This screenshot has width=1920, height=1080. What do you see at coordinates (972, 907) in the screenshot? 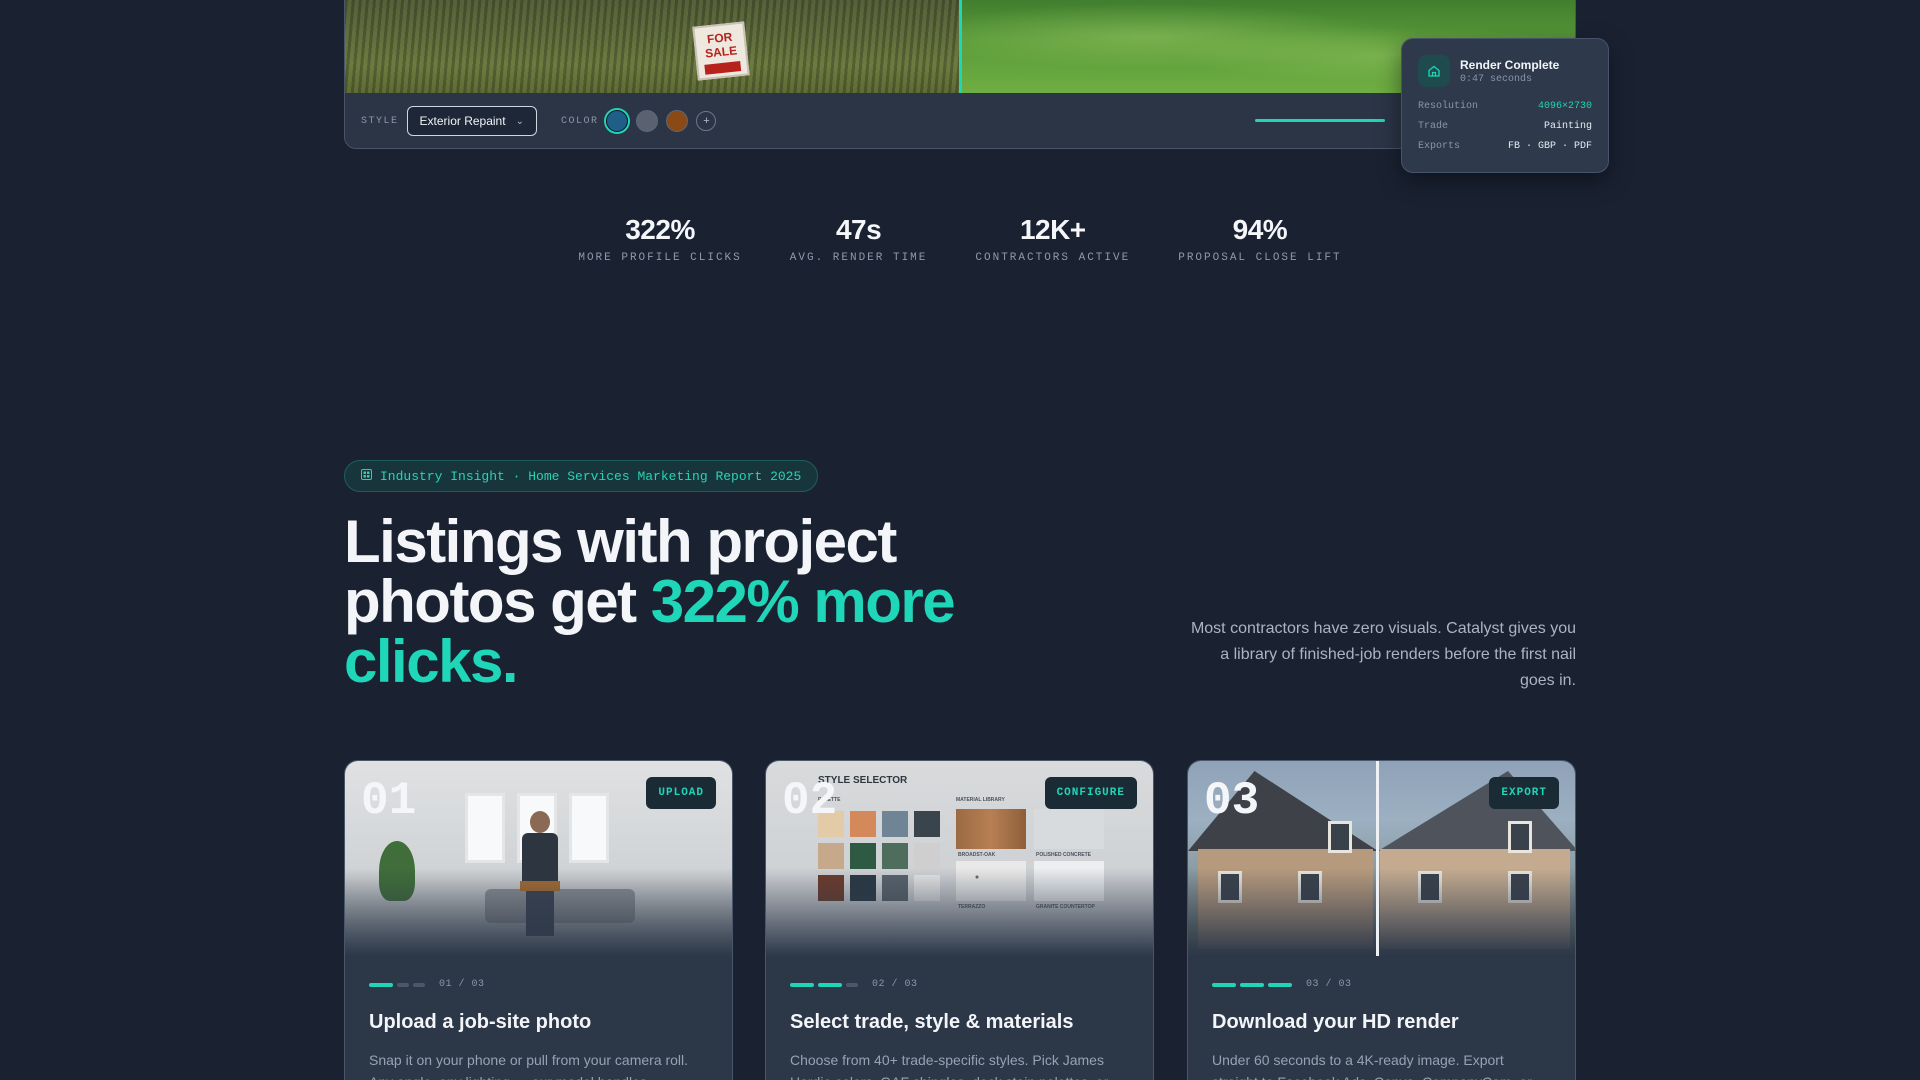
I see `material-label: TERRAZZO` at bounding box center [972, 907].